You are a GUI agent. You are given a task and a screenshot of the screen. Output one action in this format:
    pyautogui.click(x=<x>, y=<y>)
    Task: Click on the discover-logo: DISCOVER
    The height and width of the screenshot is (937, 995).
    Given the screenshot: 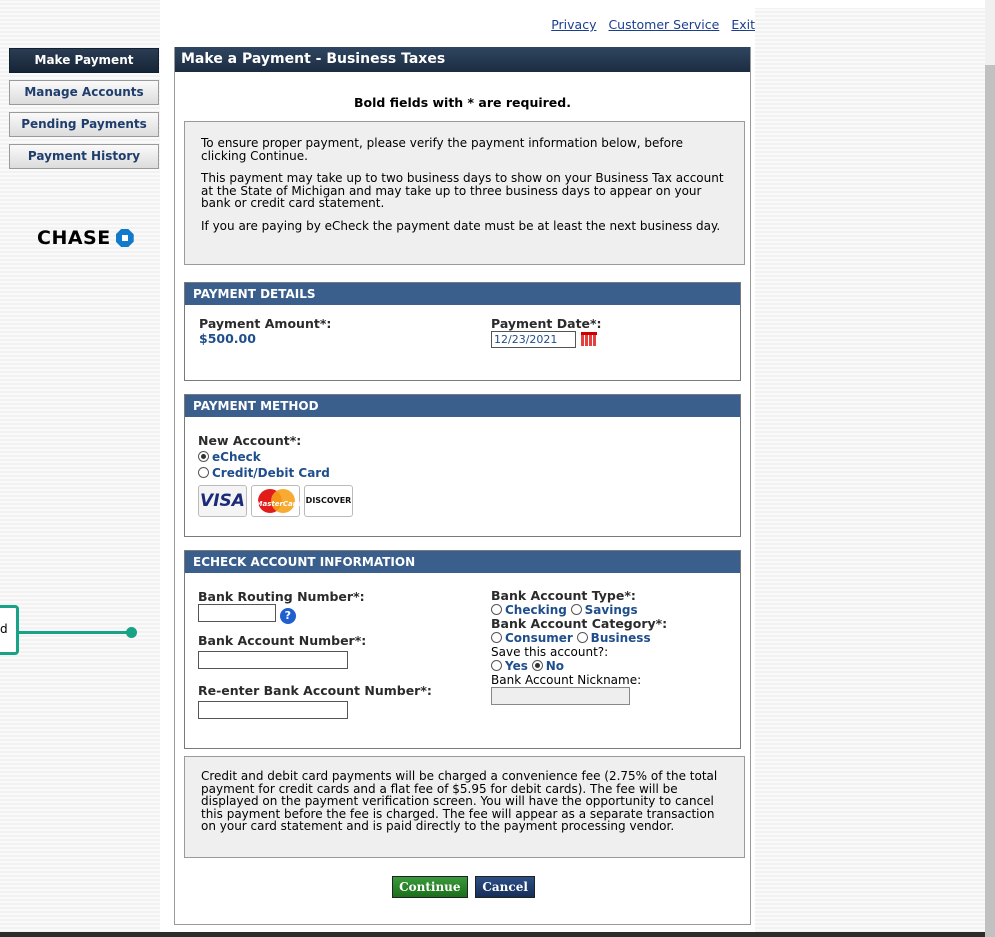 What is the action you would take?
    pyautogui.click(x=328, y=501)
    